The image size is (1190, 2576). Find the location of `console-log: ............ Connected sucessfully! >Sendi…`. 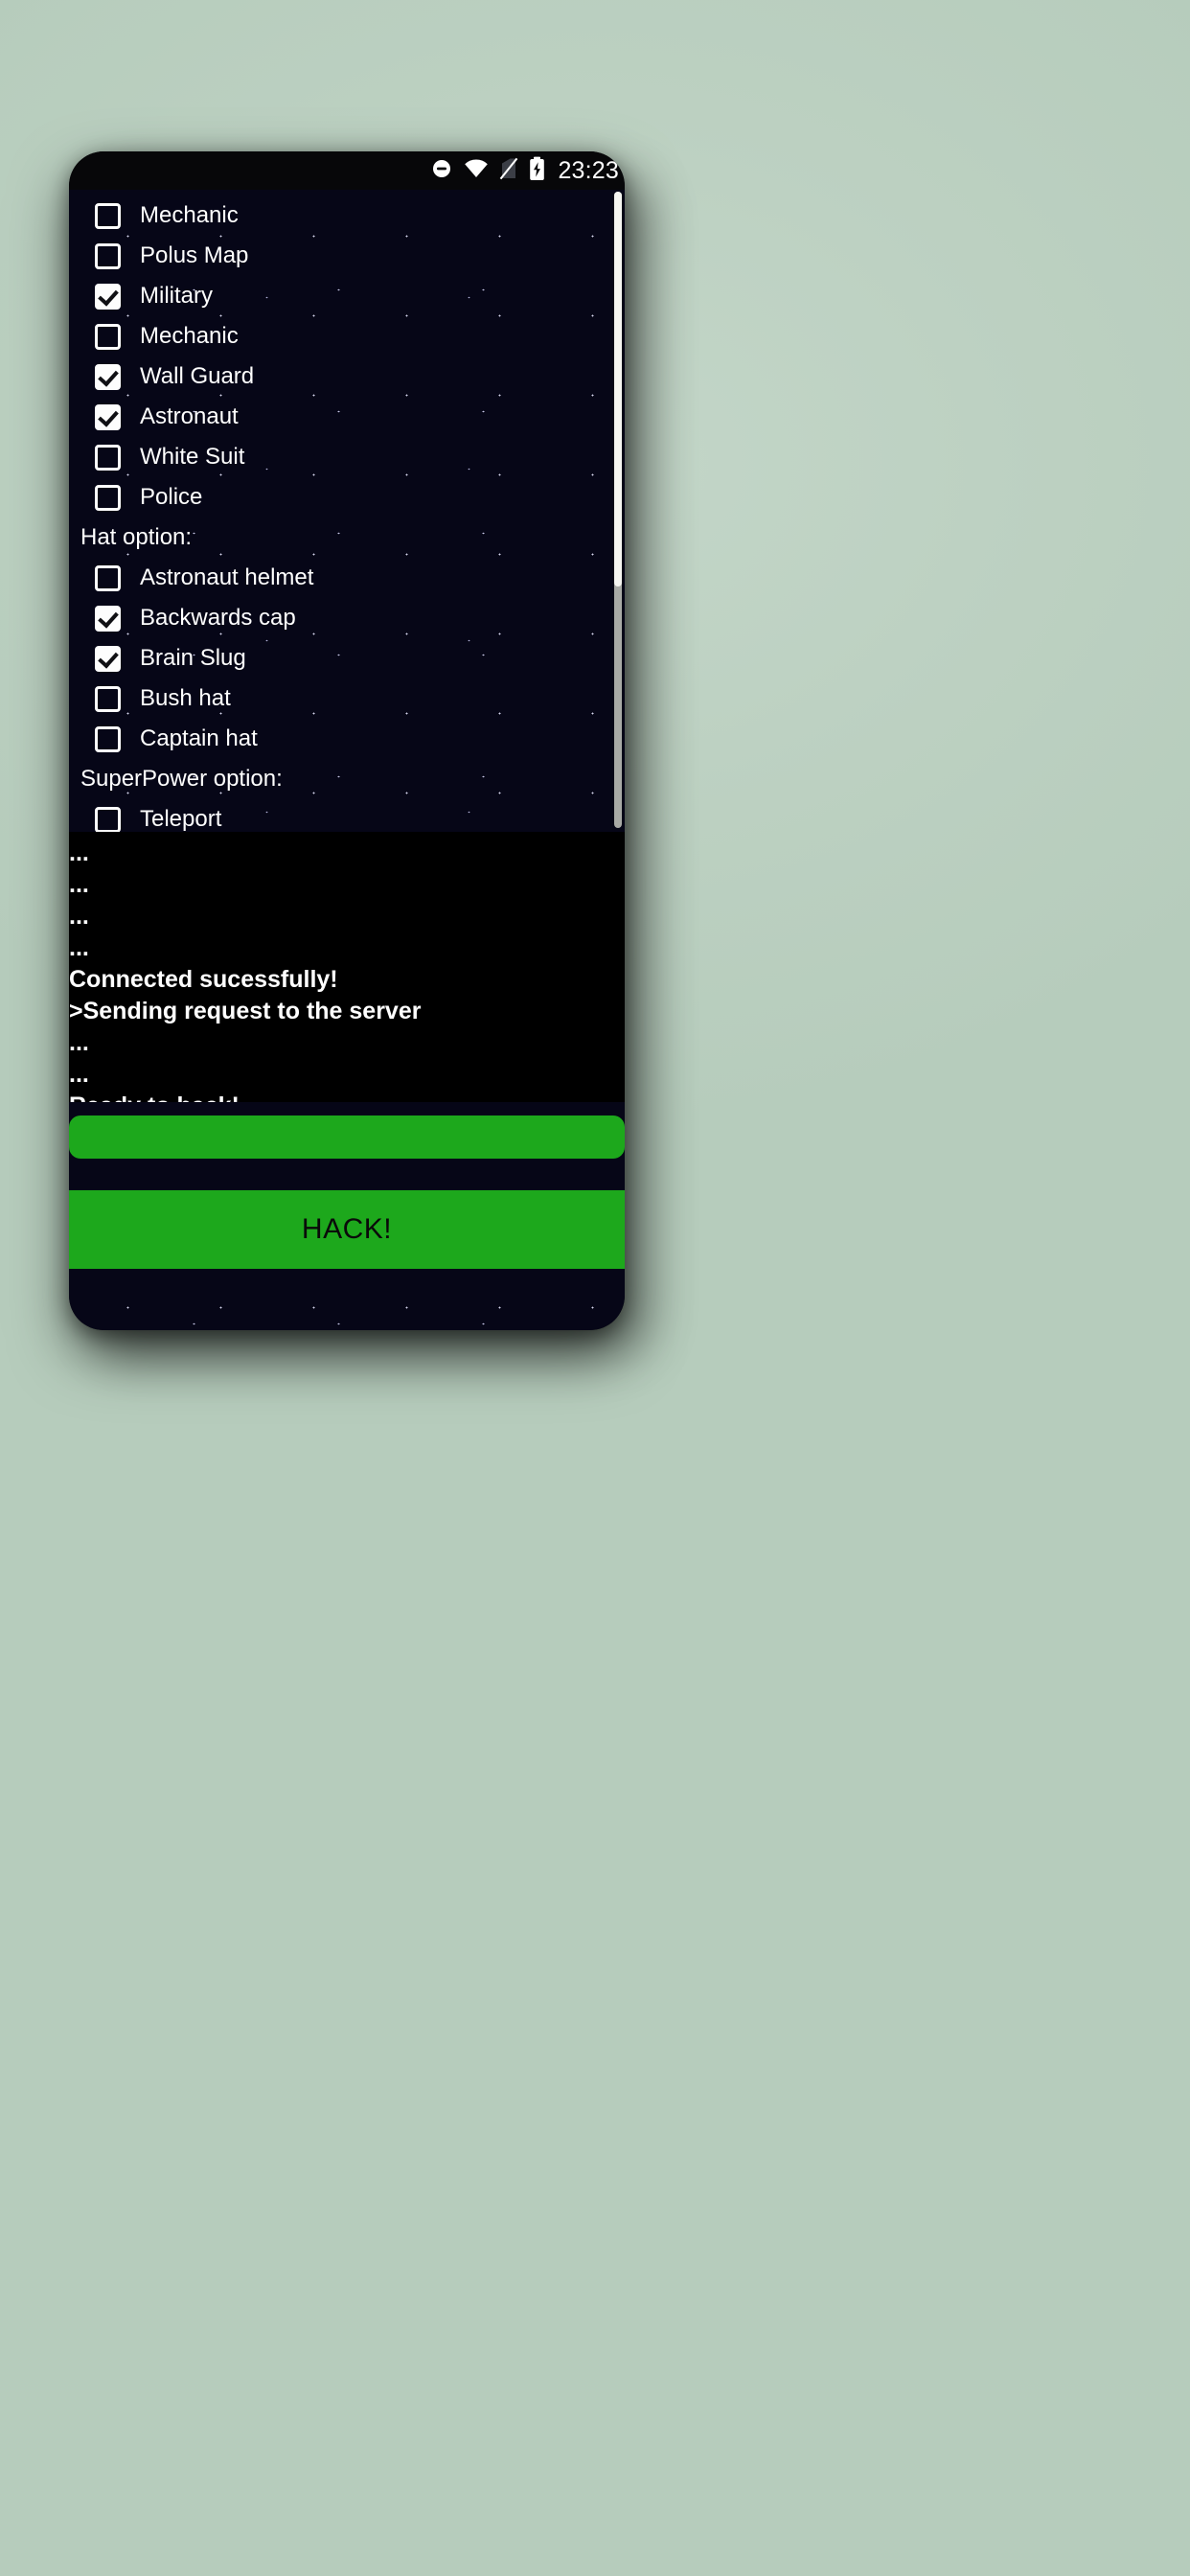

console-log: ............ Connected sucessfully! >Sendi… is located at coordinates (347, 967).